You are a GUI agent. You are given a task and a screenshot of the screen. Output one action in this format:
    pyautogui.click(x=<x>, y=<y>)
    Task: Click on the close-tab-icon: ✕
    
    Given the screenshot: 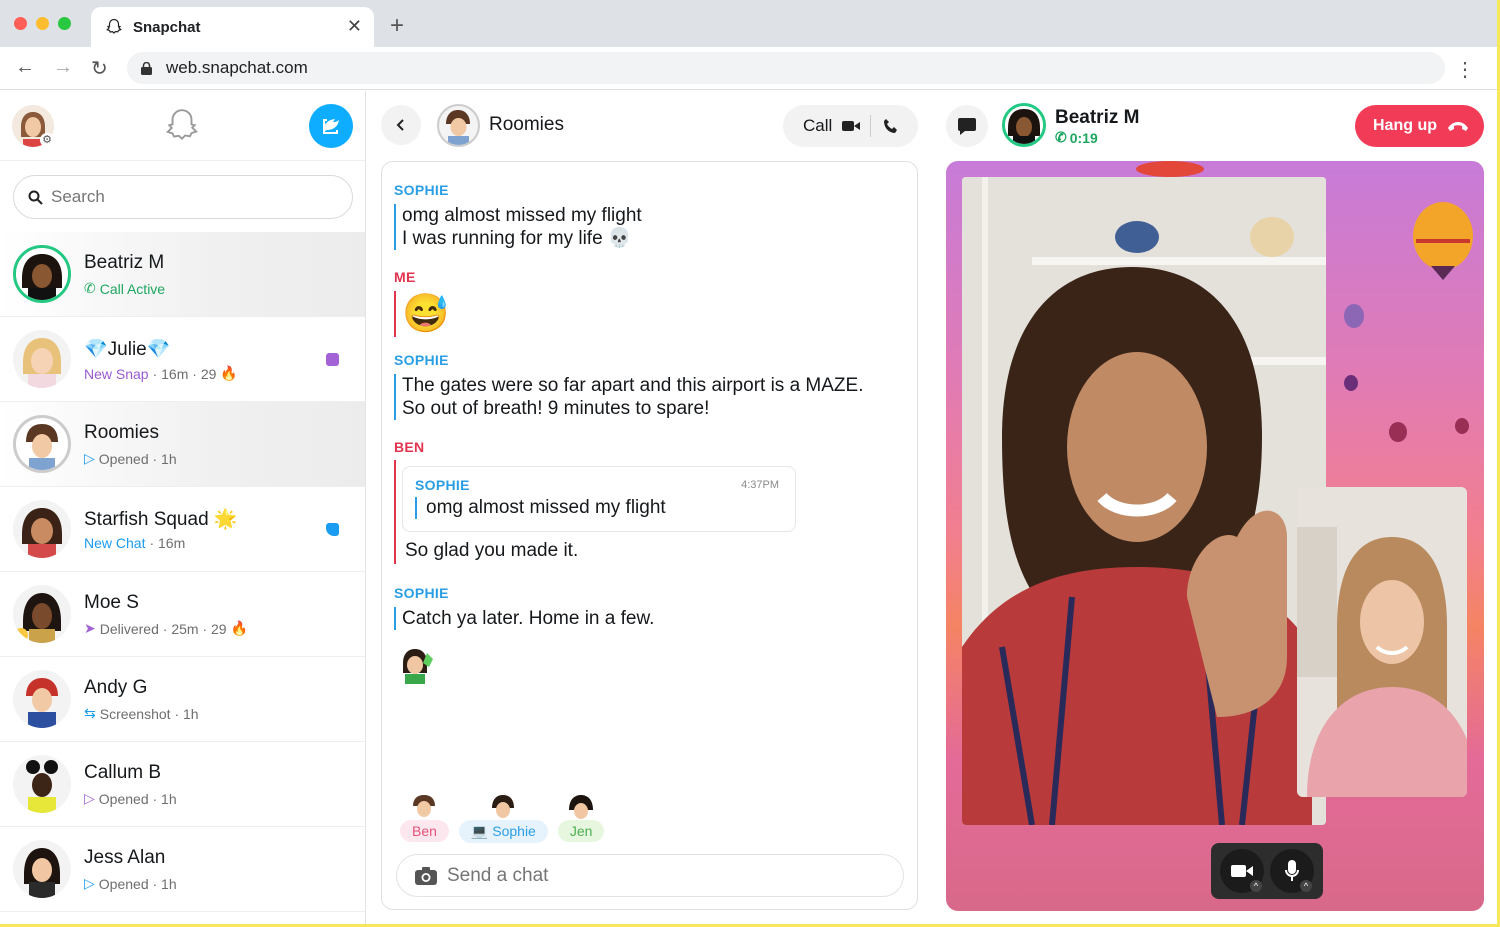 What is the action you would take?
    pyautogui.click(x=354, y=26)
    